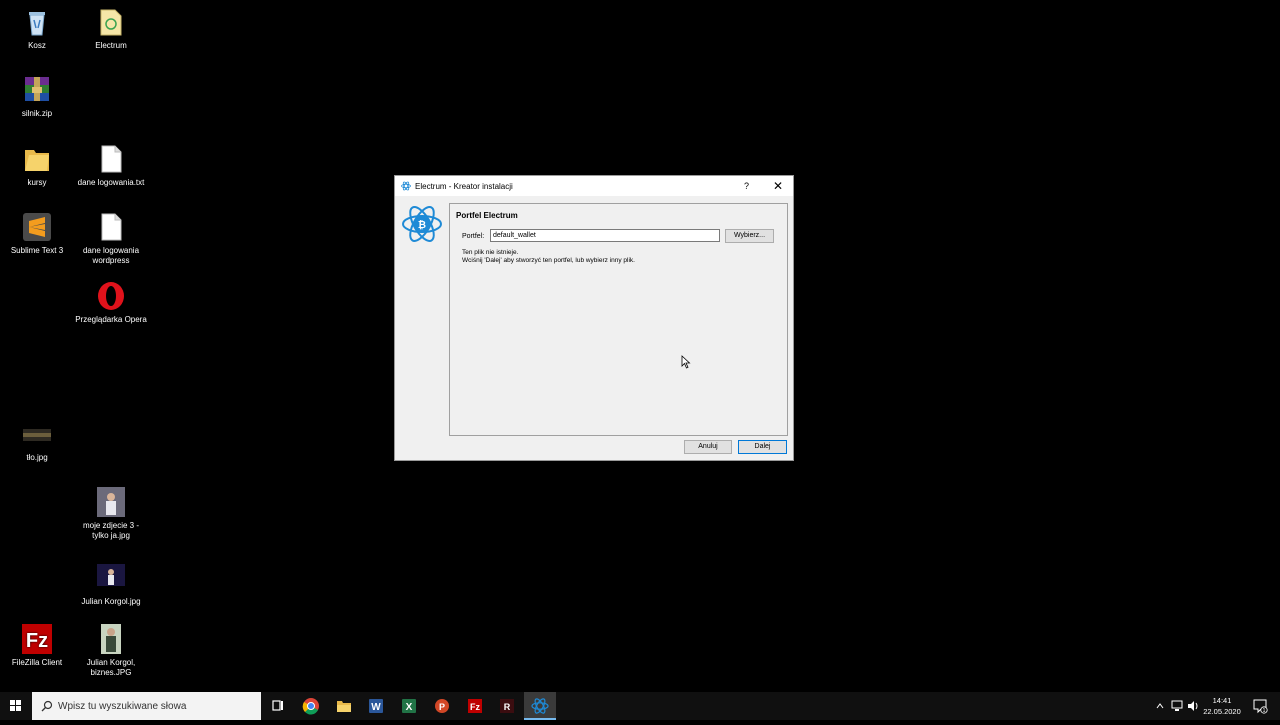 This screenshot has width=1280, height=725. What do you see at coordinates (37, 22) in the screenshot?
I see `recycle-bin-icon` at bounding box center [37, 22].